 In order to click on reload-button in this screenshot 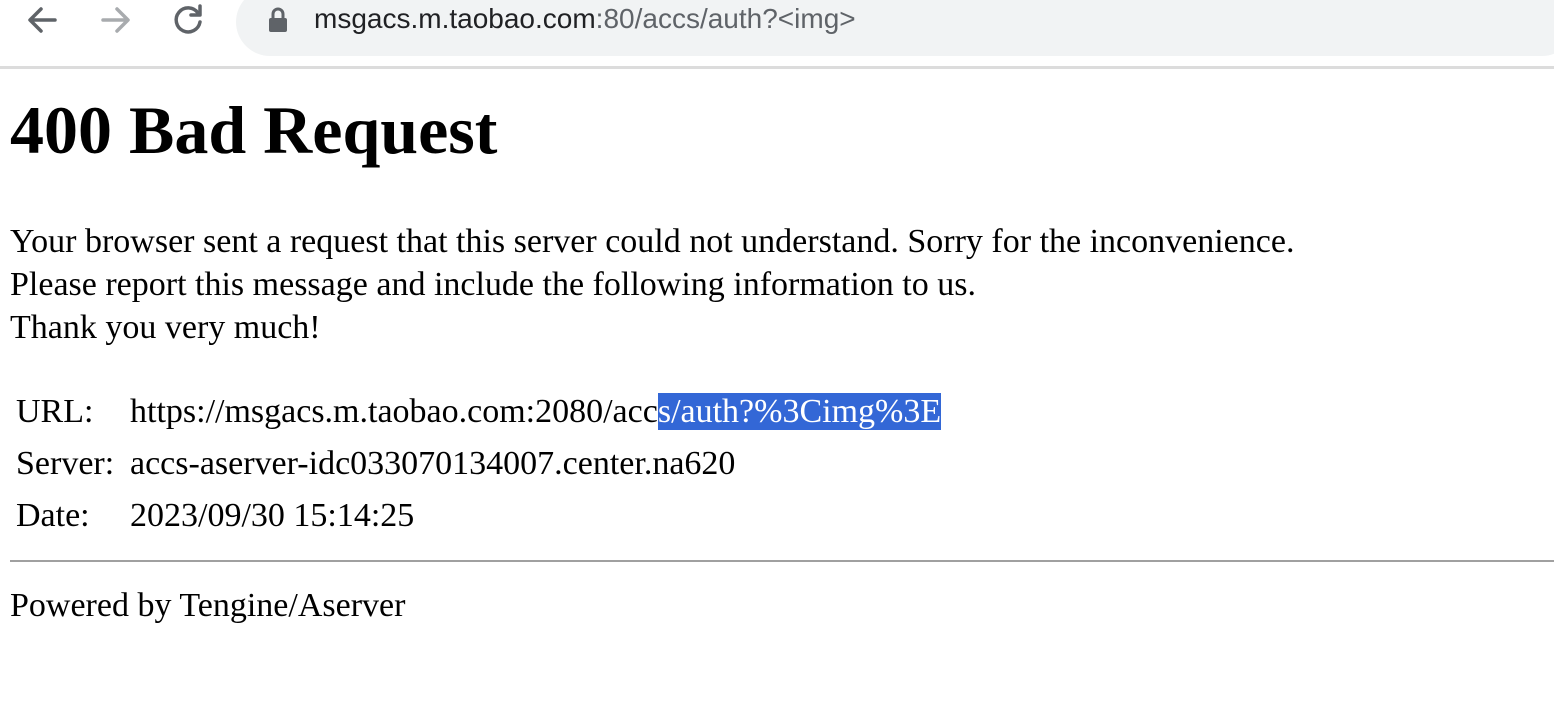, I will do `click(188, 20)`.